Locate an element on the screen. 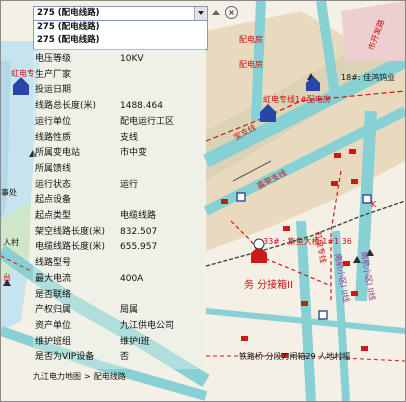 The height and width of the screenshot is (402, 406). property-key: 资产单位 is located at coordinates (53, 325).